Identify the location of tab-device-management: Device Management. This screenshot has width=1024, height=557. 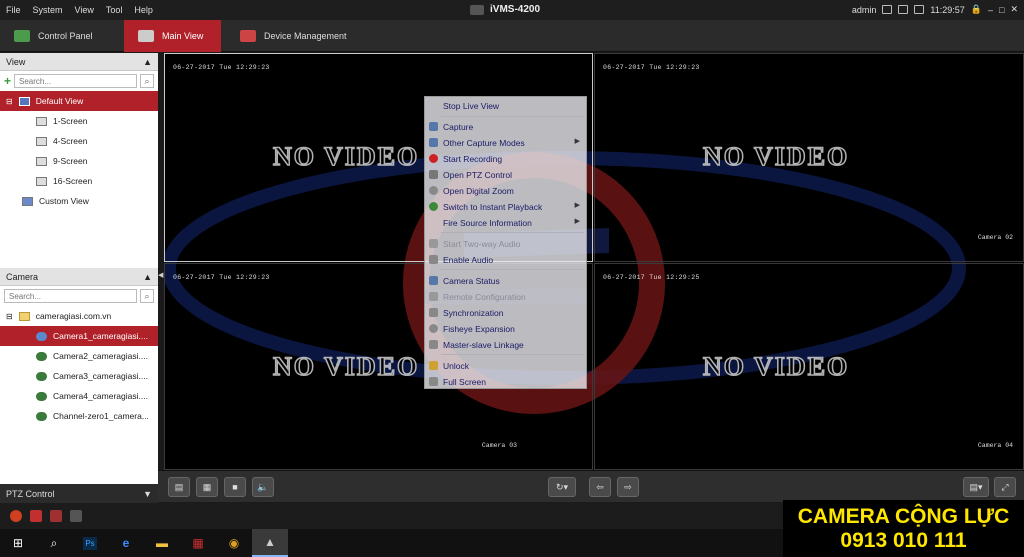
(297, 36).